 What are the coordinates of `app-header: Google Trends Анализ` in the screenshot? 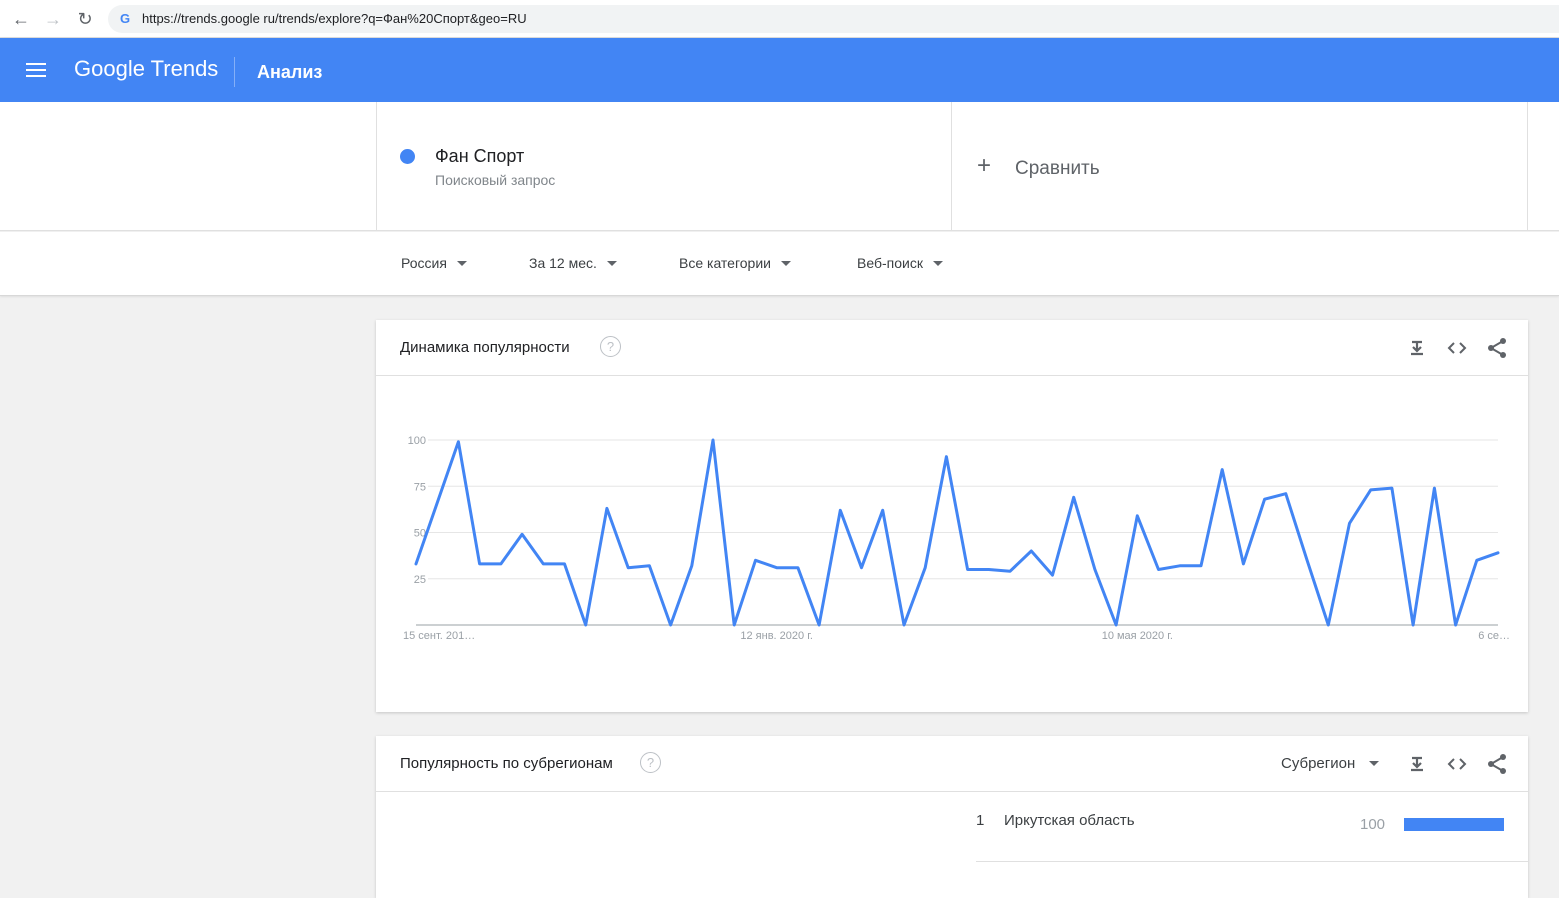 It's located at (779, 70).